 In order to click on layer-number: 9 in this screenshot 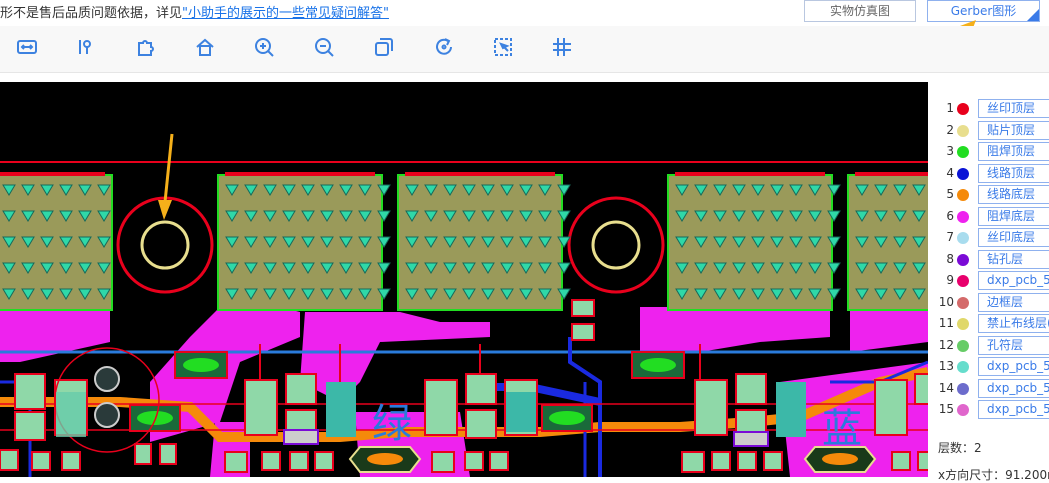, I will do `click(950, 280)`.